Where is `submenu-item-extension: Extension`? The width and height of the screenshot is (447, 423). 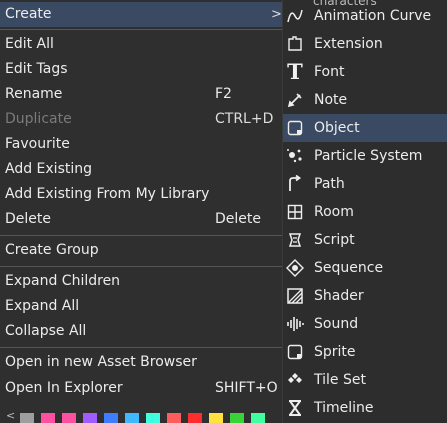 submenu-item-extension: Extension is located at coordinates (365, 44).